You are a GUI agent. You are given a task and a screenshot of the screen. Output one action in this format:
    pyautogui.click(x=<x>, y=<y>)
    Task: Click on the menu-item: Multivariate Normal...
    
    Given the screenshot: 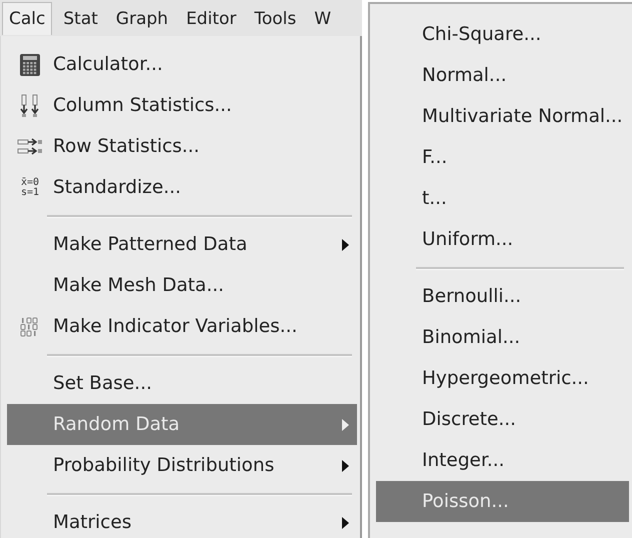 What is the action you would take?
    pyautogui.click(x=502, y=116)
    